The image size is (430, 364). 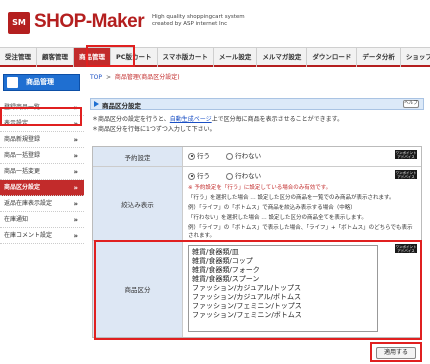 I want to click on note-line-2: ＊商品区分を行毎に1つずつ入力して下さい。, so click(x=154, y=129).